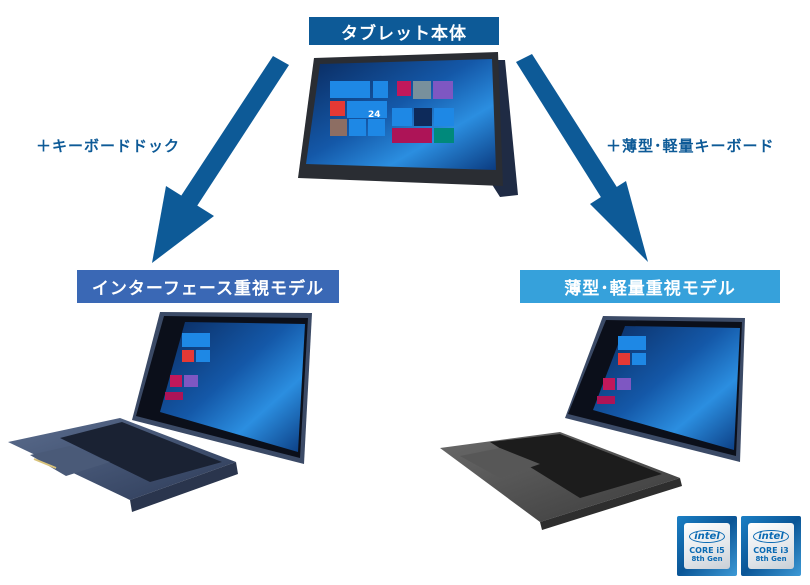 Image resolution: width=810 pixels, height=585 pixels. What do you see at coordinates (707, 550) in the screenshot?
I see `badge-processor: CORE i5` at bounding box center [707, 550].